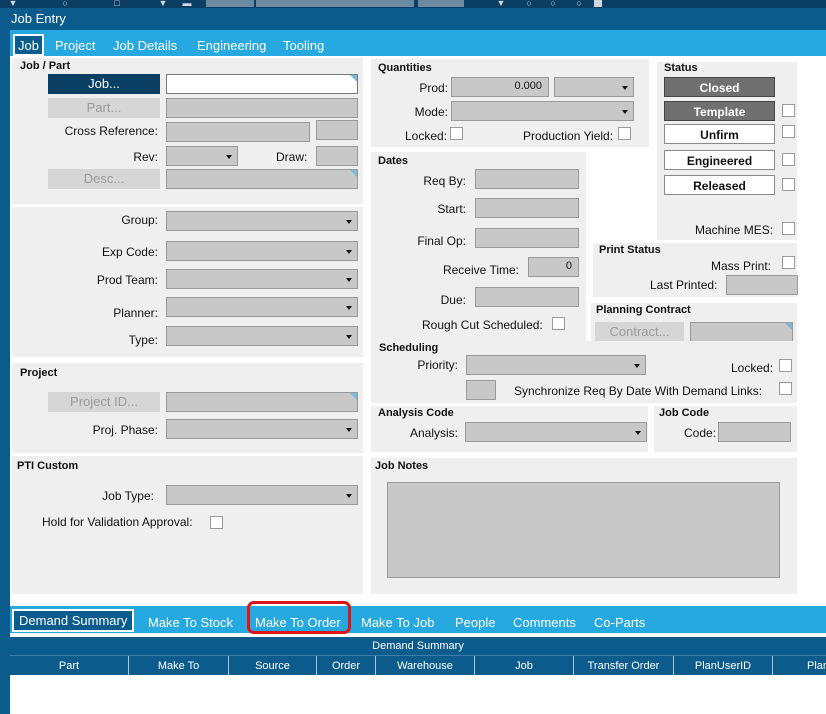 The image size is (826, 714). Describe the element at coordinates (475, 622) in the screenshot. I see `tab-people: People` at that location.